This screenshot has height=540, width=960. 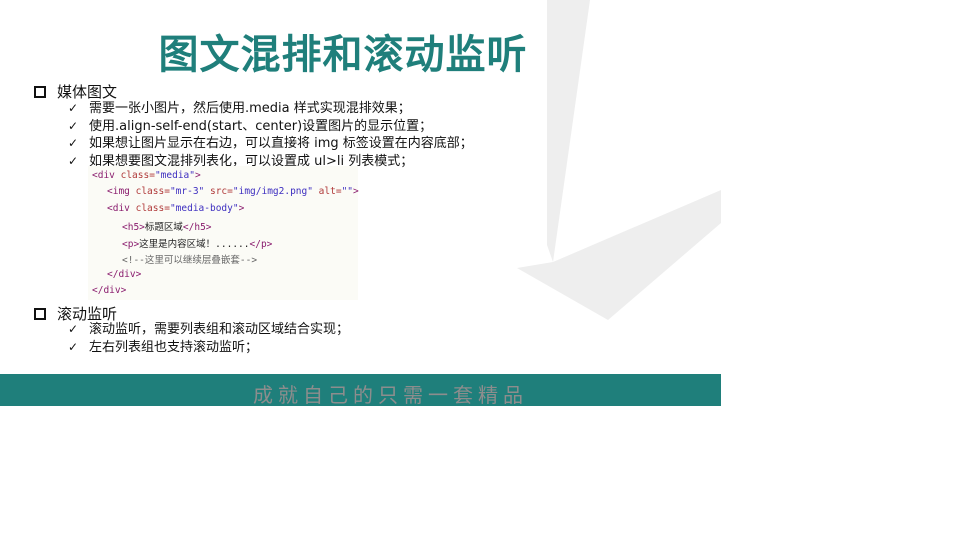 I want to click on section-heading-media: 媒体图文, so click(x=75, y=91).